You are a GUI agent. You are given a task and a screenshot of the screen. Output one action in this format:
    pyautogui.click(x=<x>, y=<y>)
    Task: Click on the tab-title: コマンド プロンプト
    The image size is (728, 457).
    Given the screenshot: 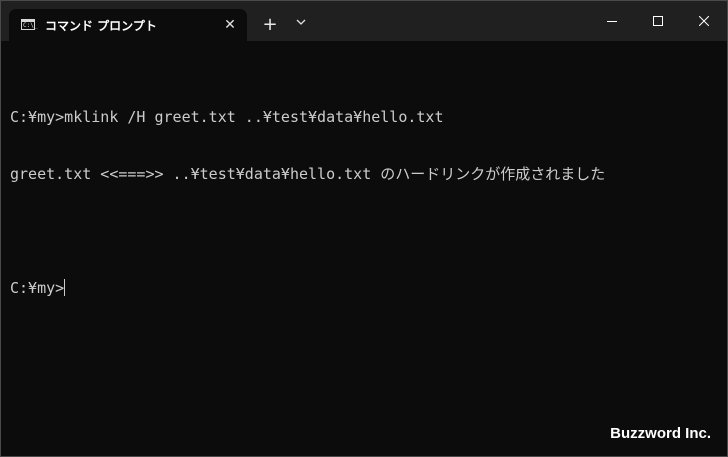 What is the action you would take?
    pyautogui.click(x=101, y=26)
    